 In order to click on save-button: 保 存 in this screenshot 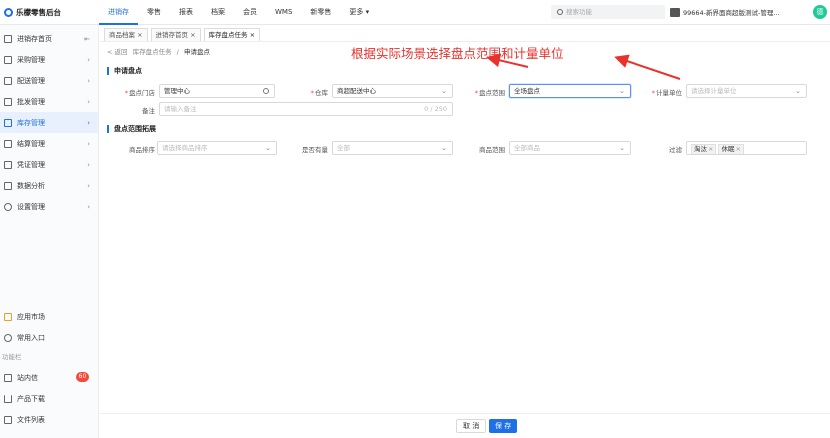, I will do `click(503, 426)`.